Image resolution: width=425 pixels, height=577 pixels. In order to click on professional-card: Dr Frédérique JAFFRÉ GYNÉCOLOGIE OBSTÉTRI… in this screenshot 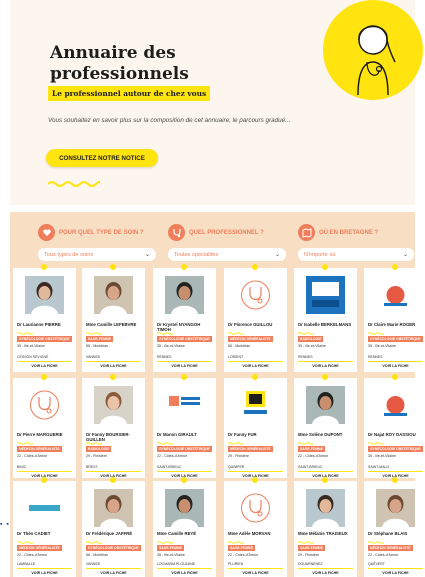, I will do `click(113, 527)`.